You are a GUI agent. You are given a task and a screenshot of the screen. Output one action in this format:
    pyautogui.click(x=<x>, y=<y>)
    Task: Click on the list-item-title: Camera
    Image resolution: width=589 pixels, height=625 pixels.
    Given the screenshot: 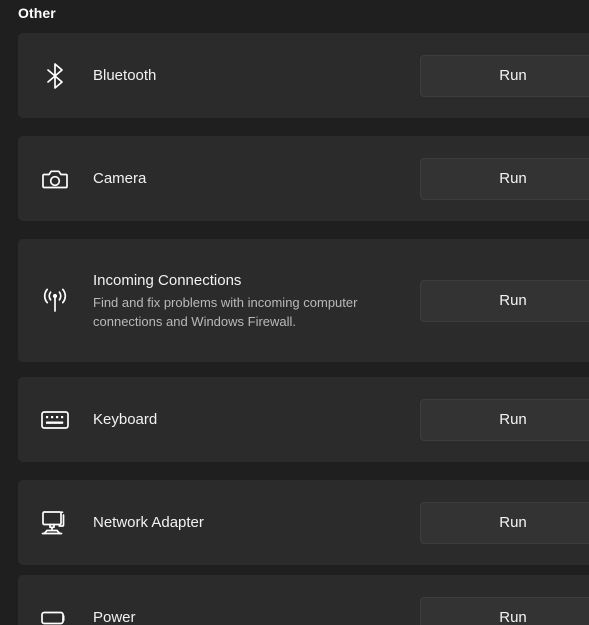 What is the action you would take?
    pyautogui.click(x=120, y=178)
    